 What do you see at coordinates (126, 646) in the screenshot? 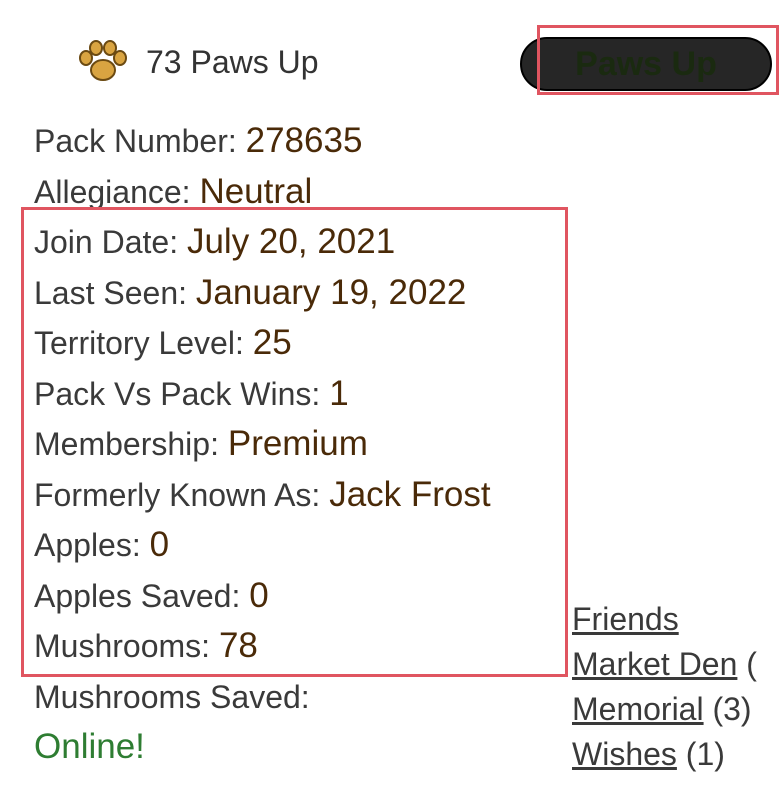
I see `stat-label: Mushrooms:` at bounding box center [126, 646].